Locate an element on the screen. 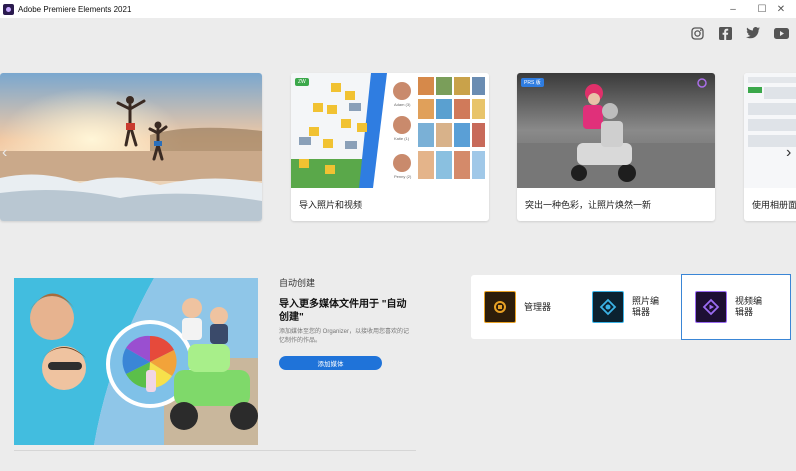 The image size is (796, 471). minimize-button: – is located at coordinates (733, 9).